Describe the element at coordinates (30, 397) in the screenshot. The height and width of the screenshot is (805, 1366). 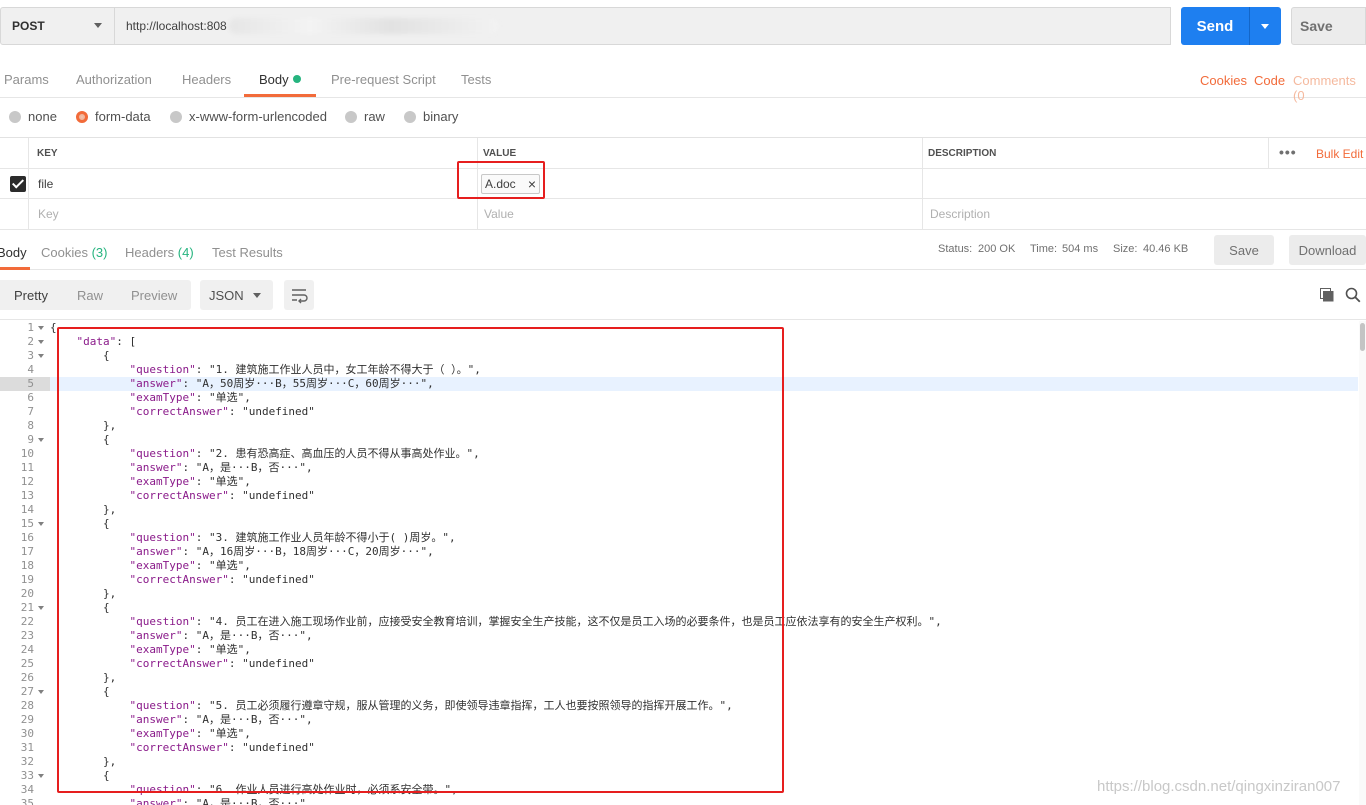
I see `line-number: 6` at that location.